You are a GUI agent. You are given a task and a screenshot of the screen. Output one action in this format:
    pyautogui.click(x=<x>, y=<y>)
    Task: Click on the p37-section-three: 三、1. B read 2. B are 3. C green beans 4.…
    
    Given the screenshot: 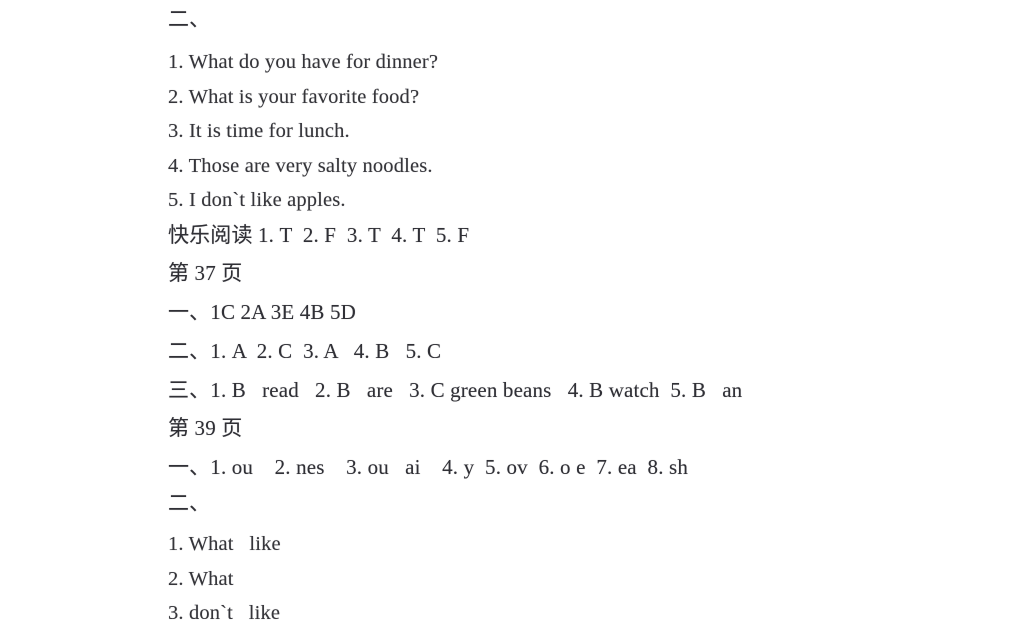 What is the action you would take?
    pyautogui.click(x=455, y=390)
    